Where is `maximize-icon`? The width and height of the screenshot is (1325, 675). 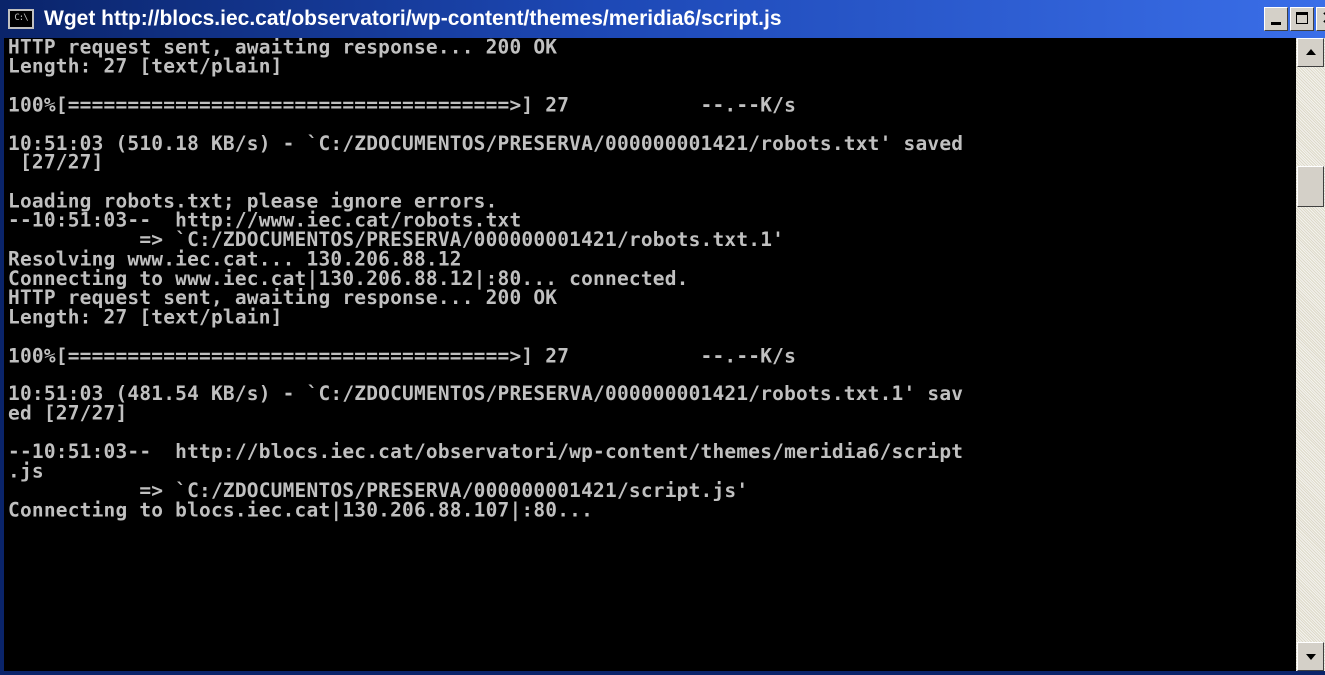
maximize-icon is located at coordinates (1302, 18).